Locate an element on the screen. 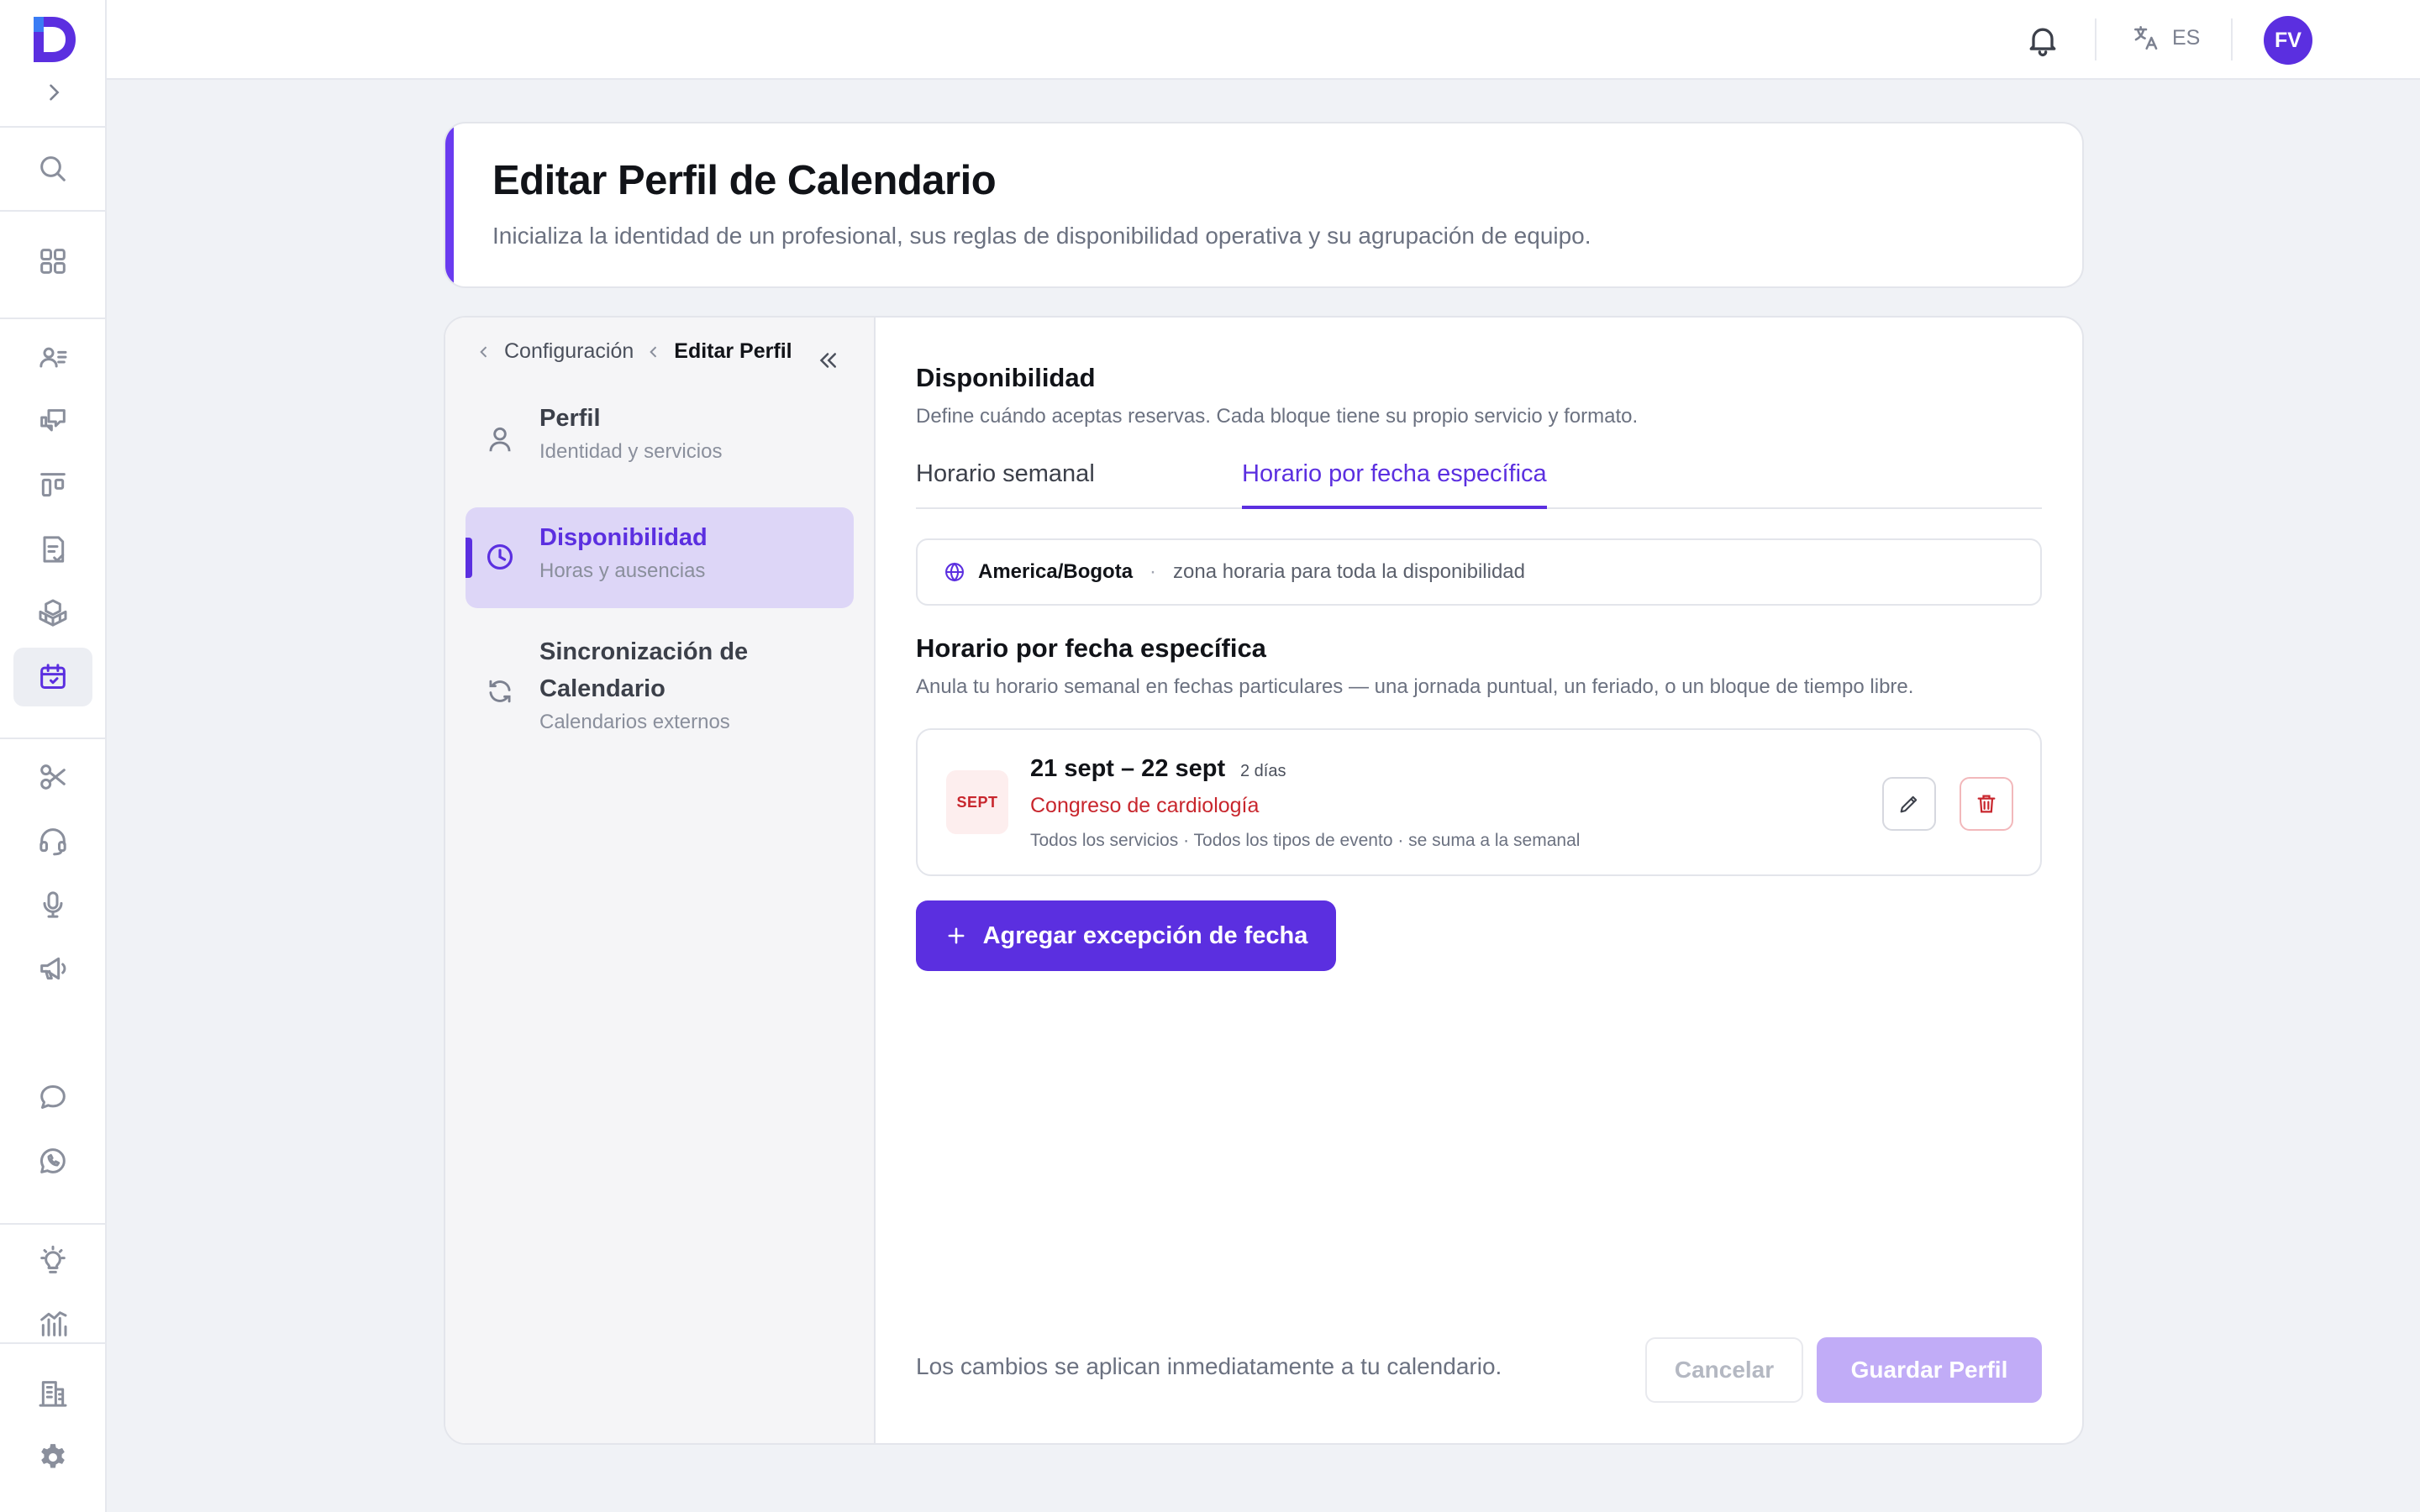 This screenshot has height=1512, width=2420. clock-icon is located at coordinates (500, 556).